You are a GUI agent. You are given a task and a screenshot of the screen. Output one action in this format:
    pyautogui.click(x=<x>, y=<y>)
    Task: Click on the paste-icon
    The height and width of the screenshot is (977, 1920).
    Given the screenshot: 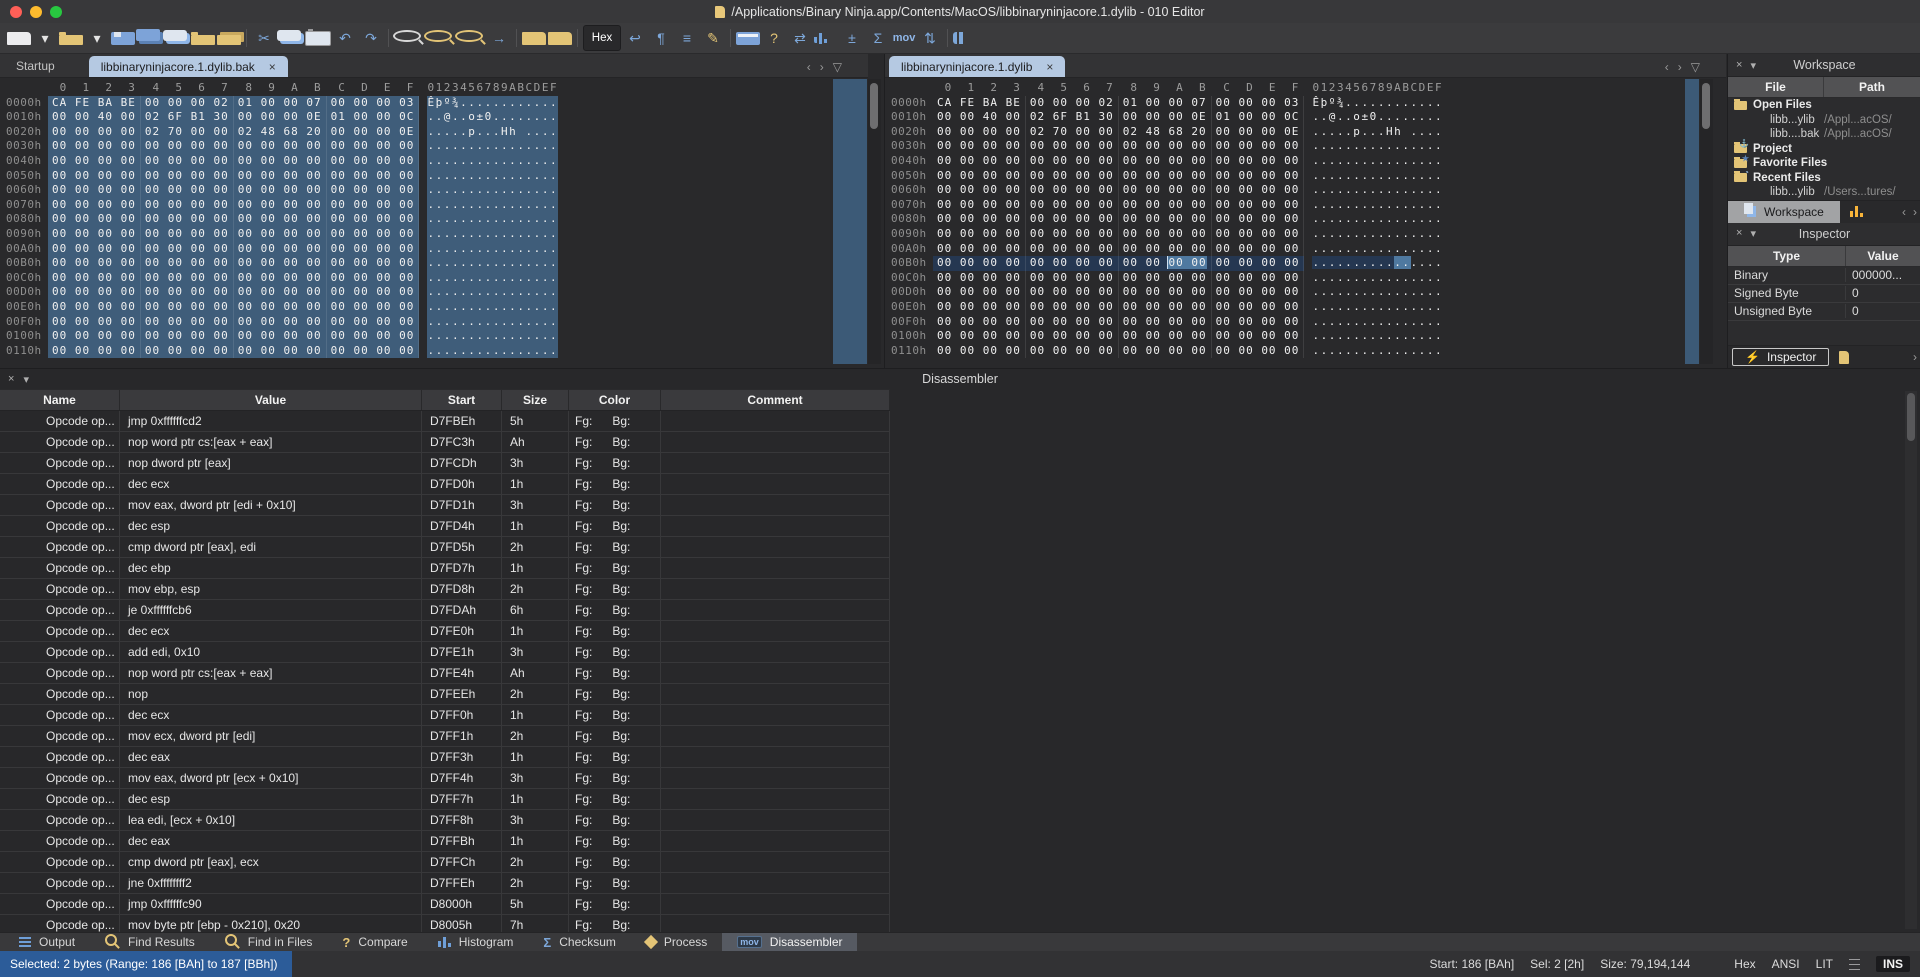 What is the action you would take?
    pyautogui.click(x=318, y=37)
    